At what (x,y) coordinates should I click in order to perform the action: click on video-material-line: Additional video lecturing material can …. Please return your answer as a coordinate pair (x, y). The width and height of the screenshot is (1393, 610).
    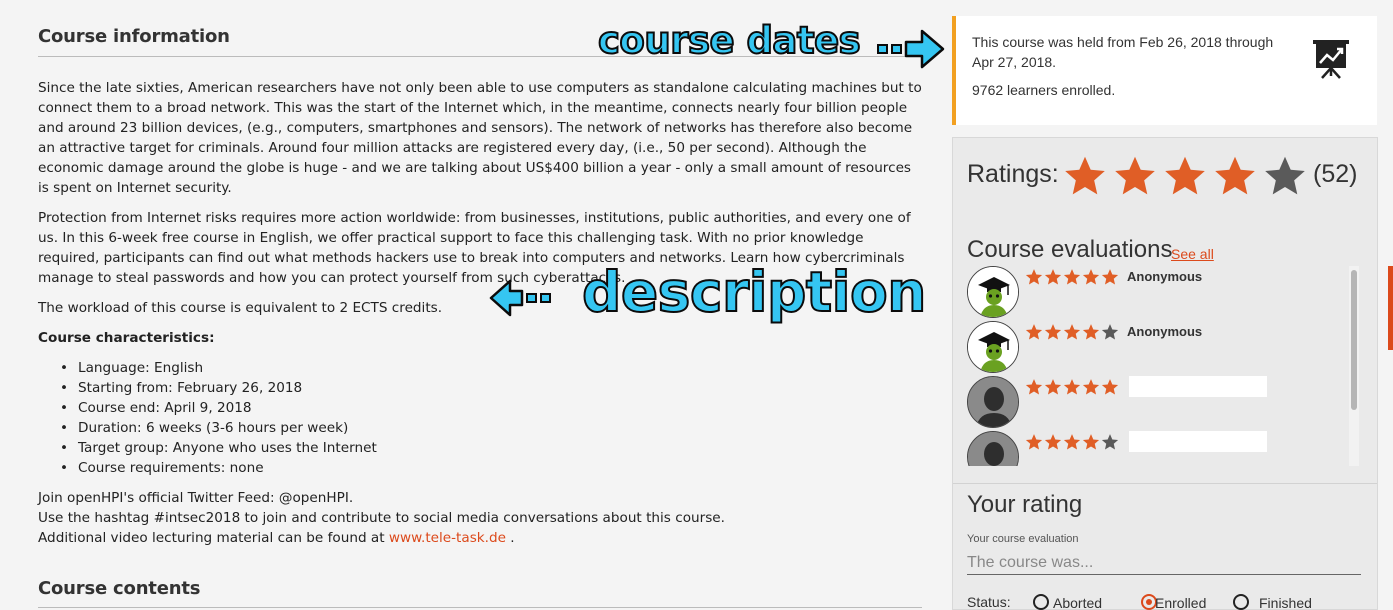
    Looking at the image, I should click on (480, 538).